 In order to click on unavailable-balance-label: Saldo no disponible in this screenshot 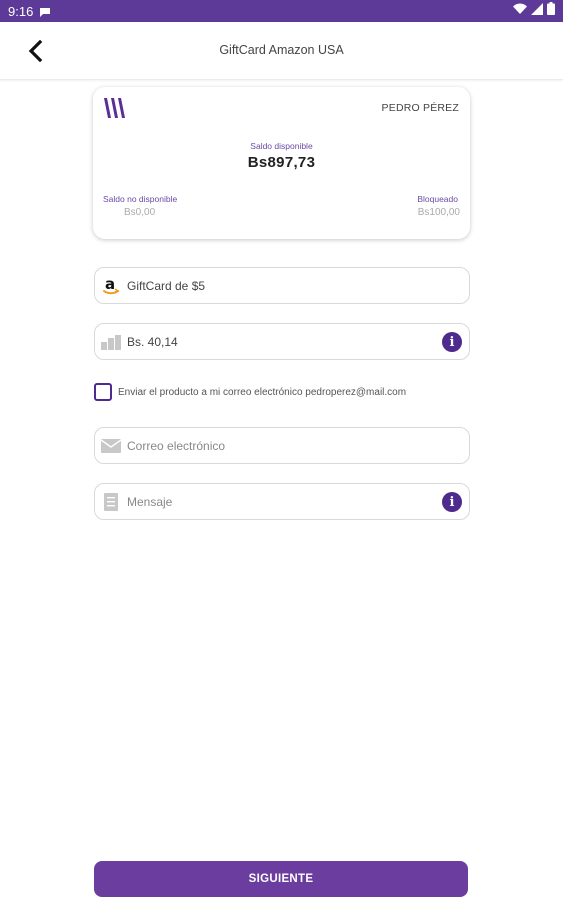, I will do `click(140, 199)`.